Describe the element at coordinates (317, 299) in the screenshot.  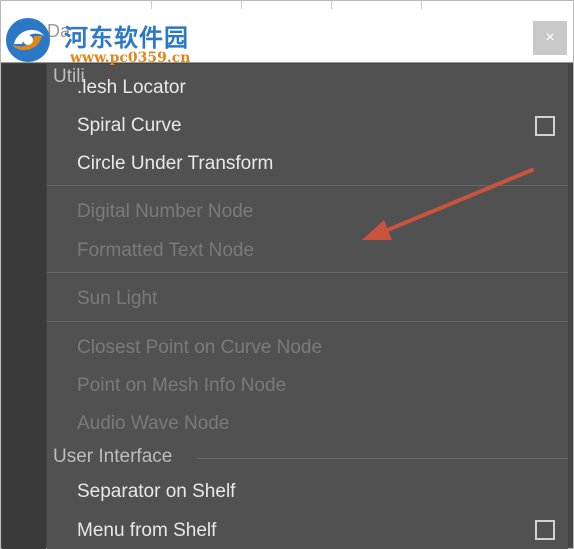
I see `menu-item-sun-light: Sun Light` at that location.